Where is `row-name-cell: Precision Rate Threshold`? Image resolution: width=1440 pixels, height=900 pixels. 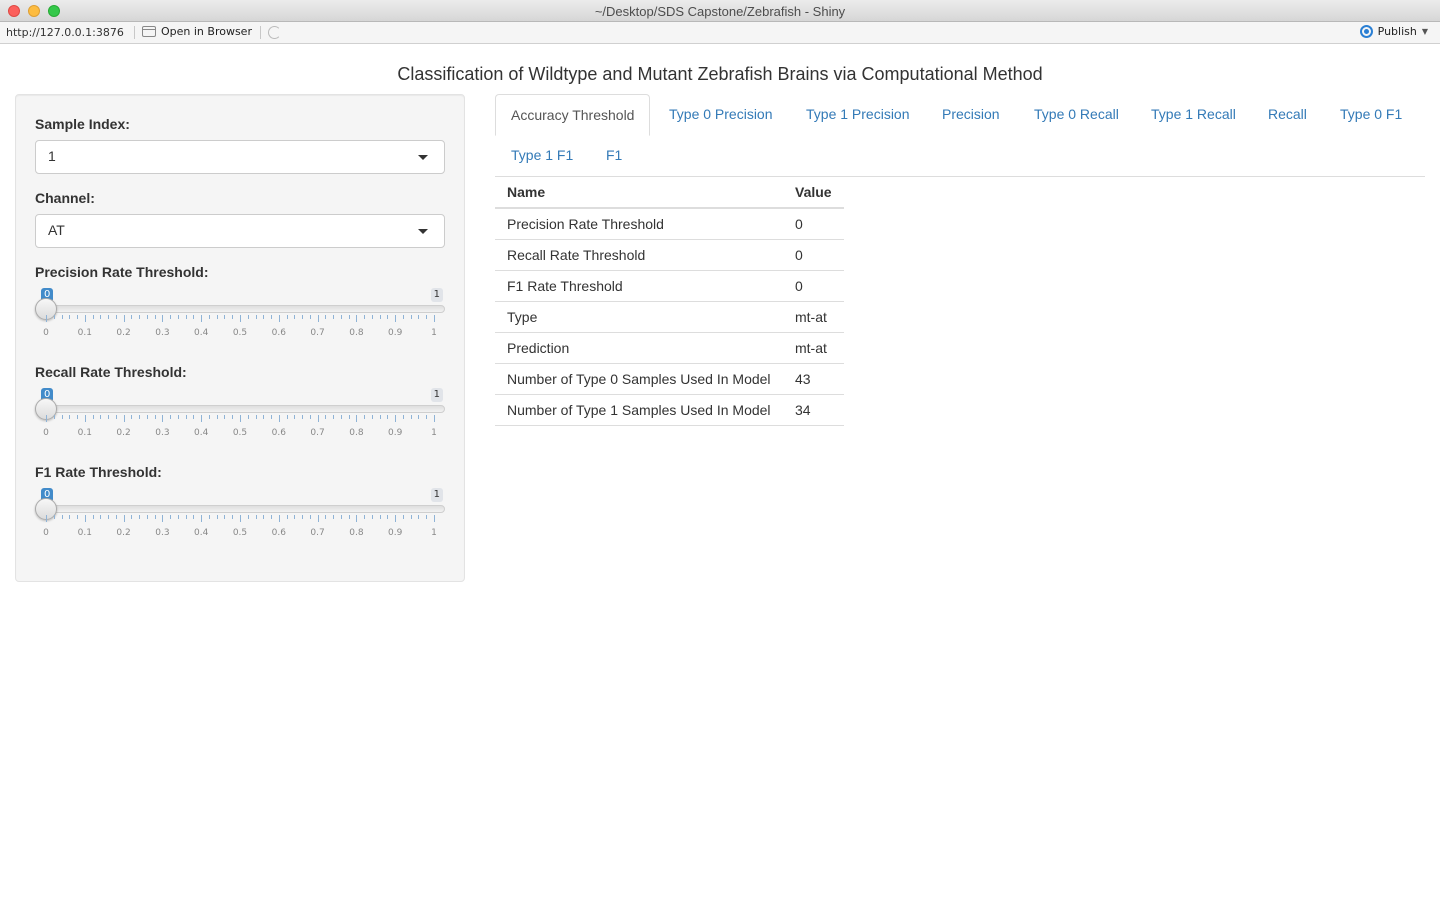
row-name-cell: Precision Rate Threshold is located at coordinates (639, 224).